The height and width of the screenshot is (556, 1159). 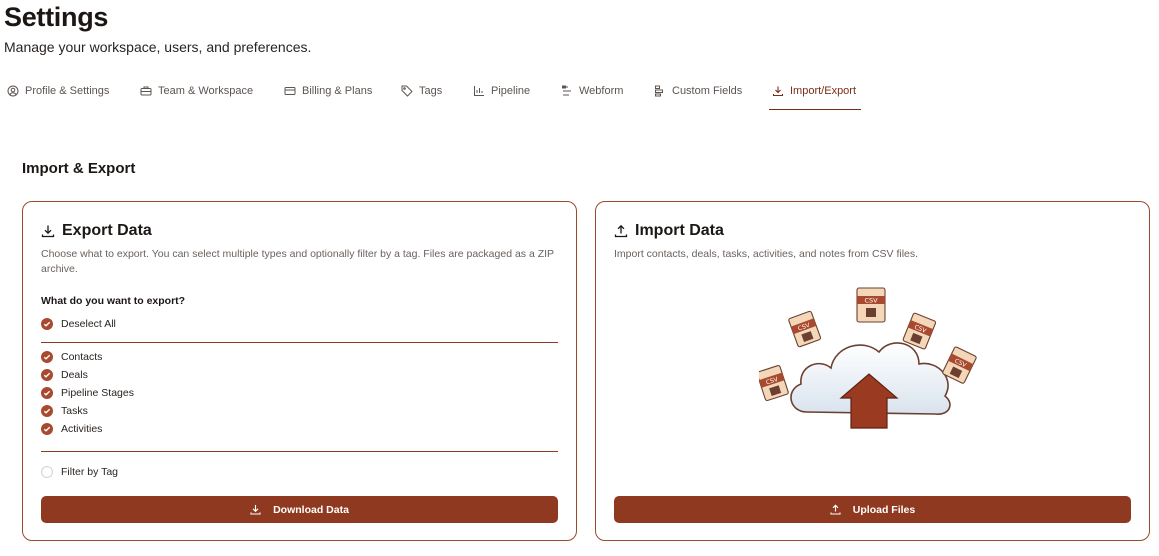 I want to click on tab-tags: Tags, so click(x=421, y=96).